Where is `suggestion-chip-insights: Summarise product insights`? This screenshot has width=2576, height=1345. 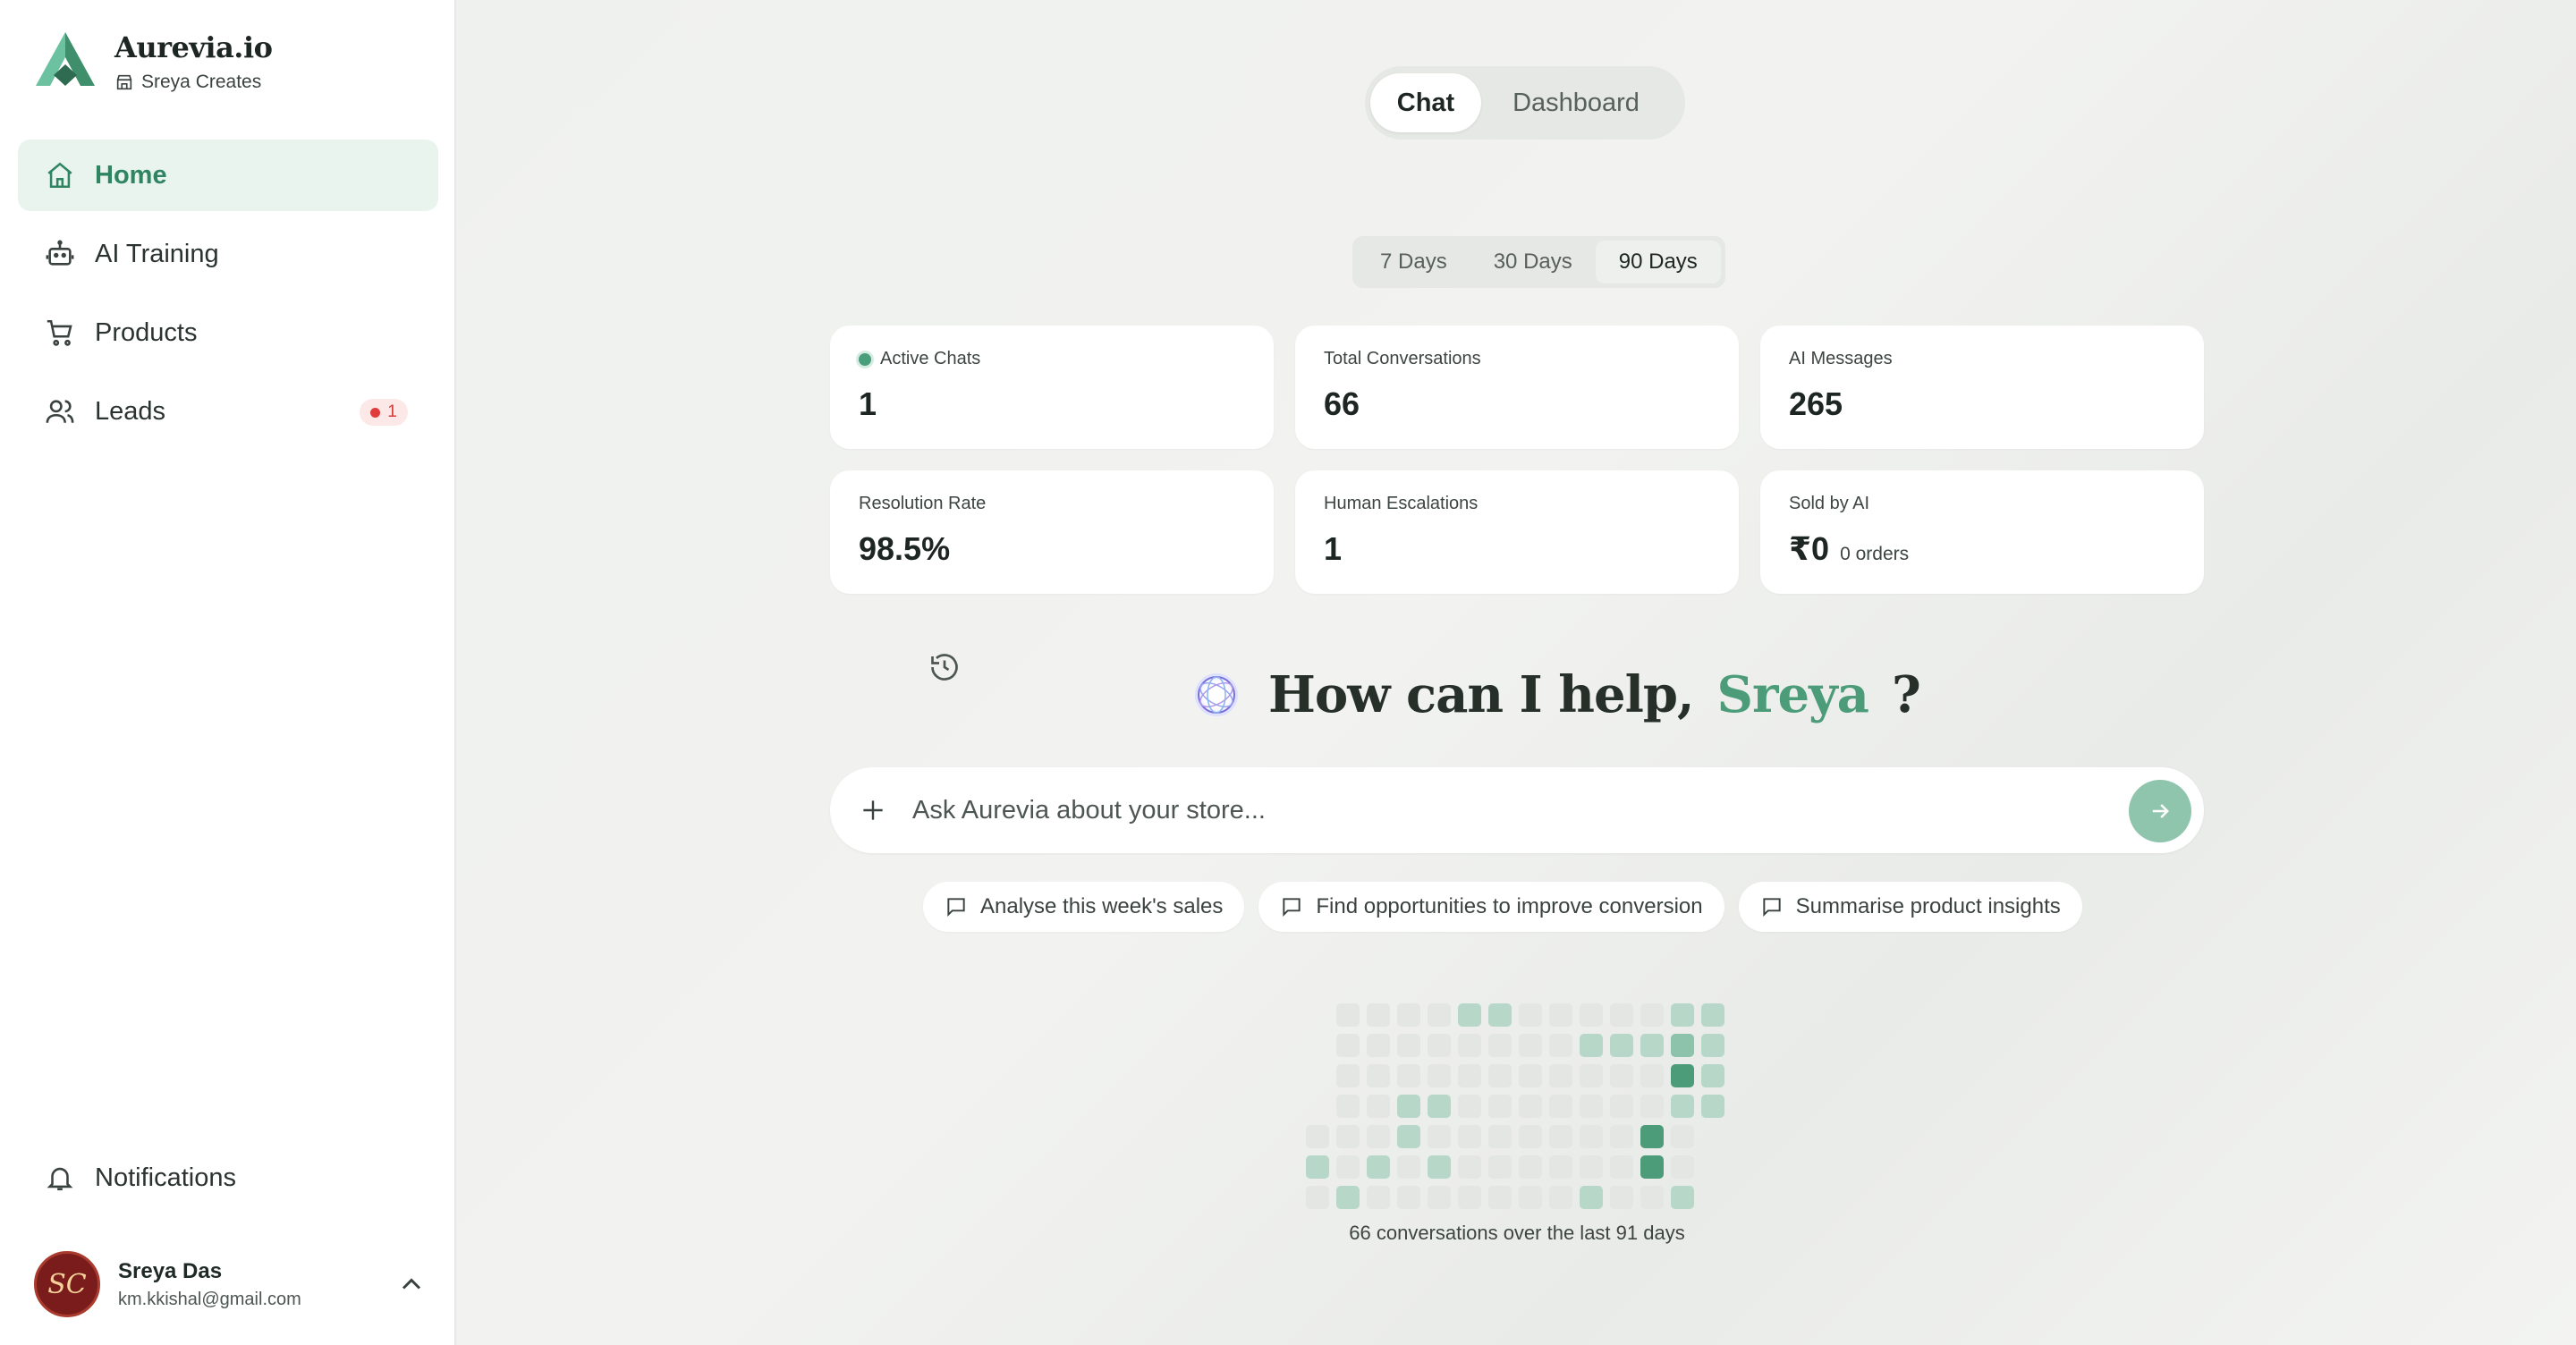
suggestion-chip-insights: Summarise product insights is located at coordinates (1910, 907).